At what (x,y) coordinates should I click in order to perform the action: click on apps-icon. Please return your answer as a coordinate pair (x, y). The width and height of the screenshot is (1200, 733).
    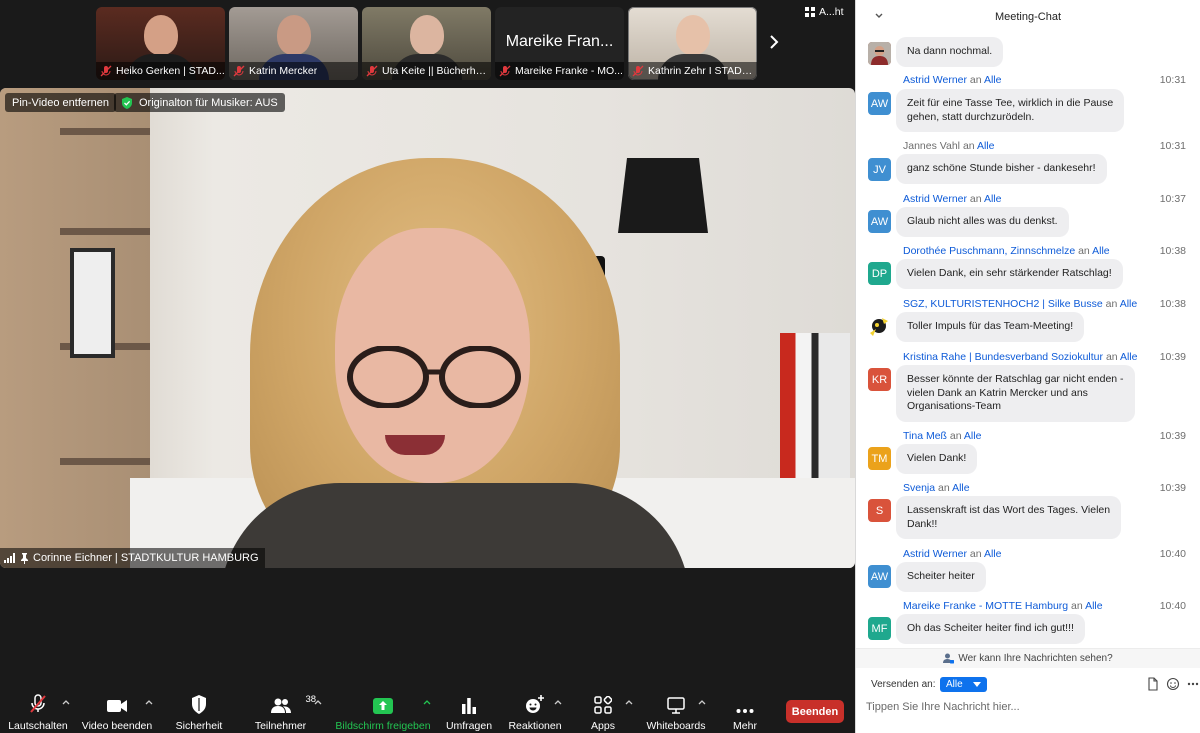
    Looking at the image, I should click on (603, 705).